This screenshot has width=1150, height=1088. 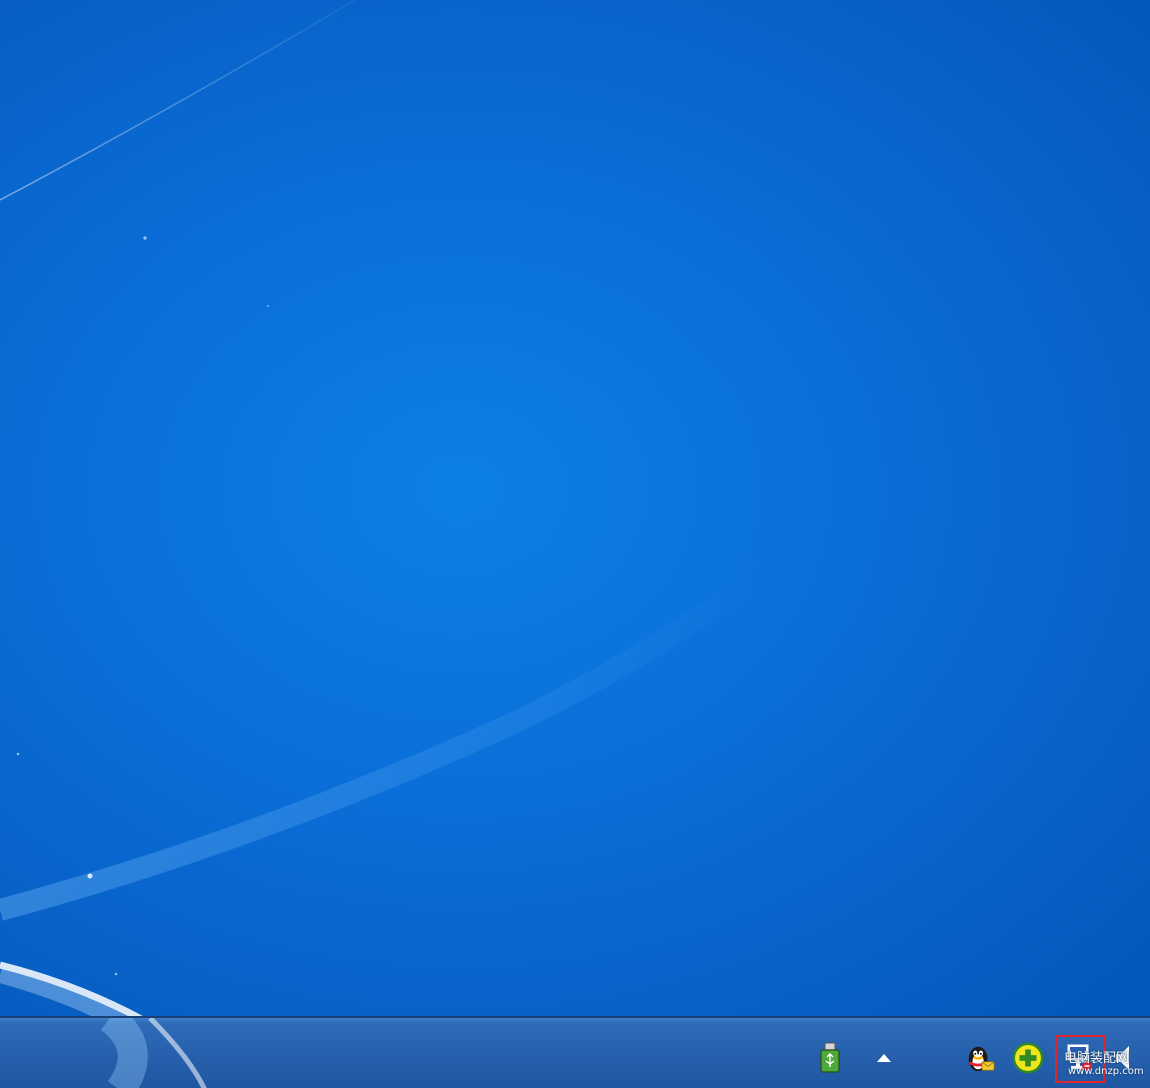 I want to click on usb-device-icon, so click(x=830, y=1058).